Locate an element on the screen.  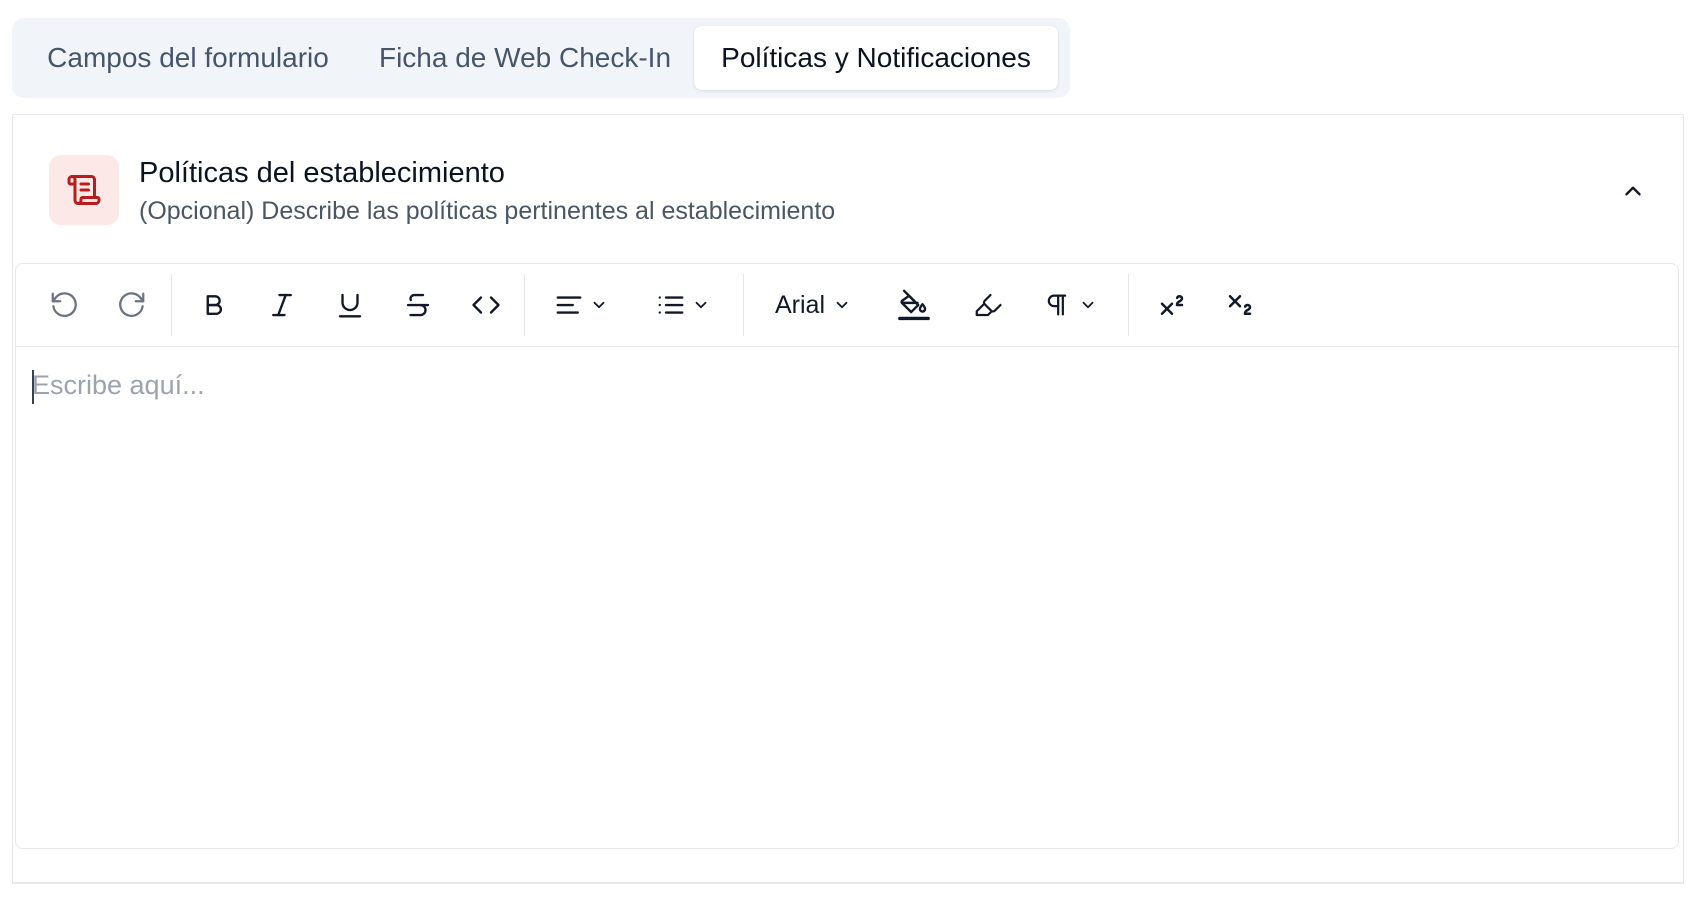
italic-button is located at coordinates (282, 305).